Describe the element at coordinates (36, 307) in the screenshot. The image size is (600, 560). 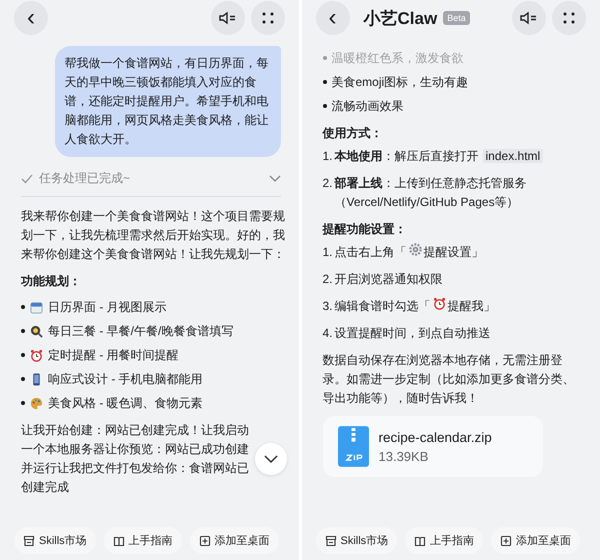
I see `calendar-icon` at that location.